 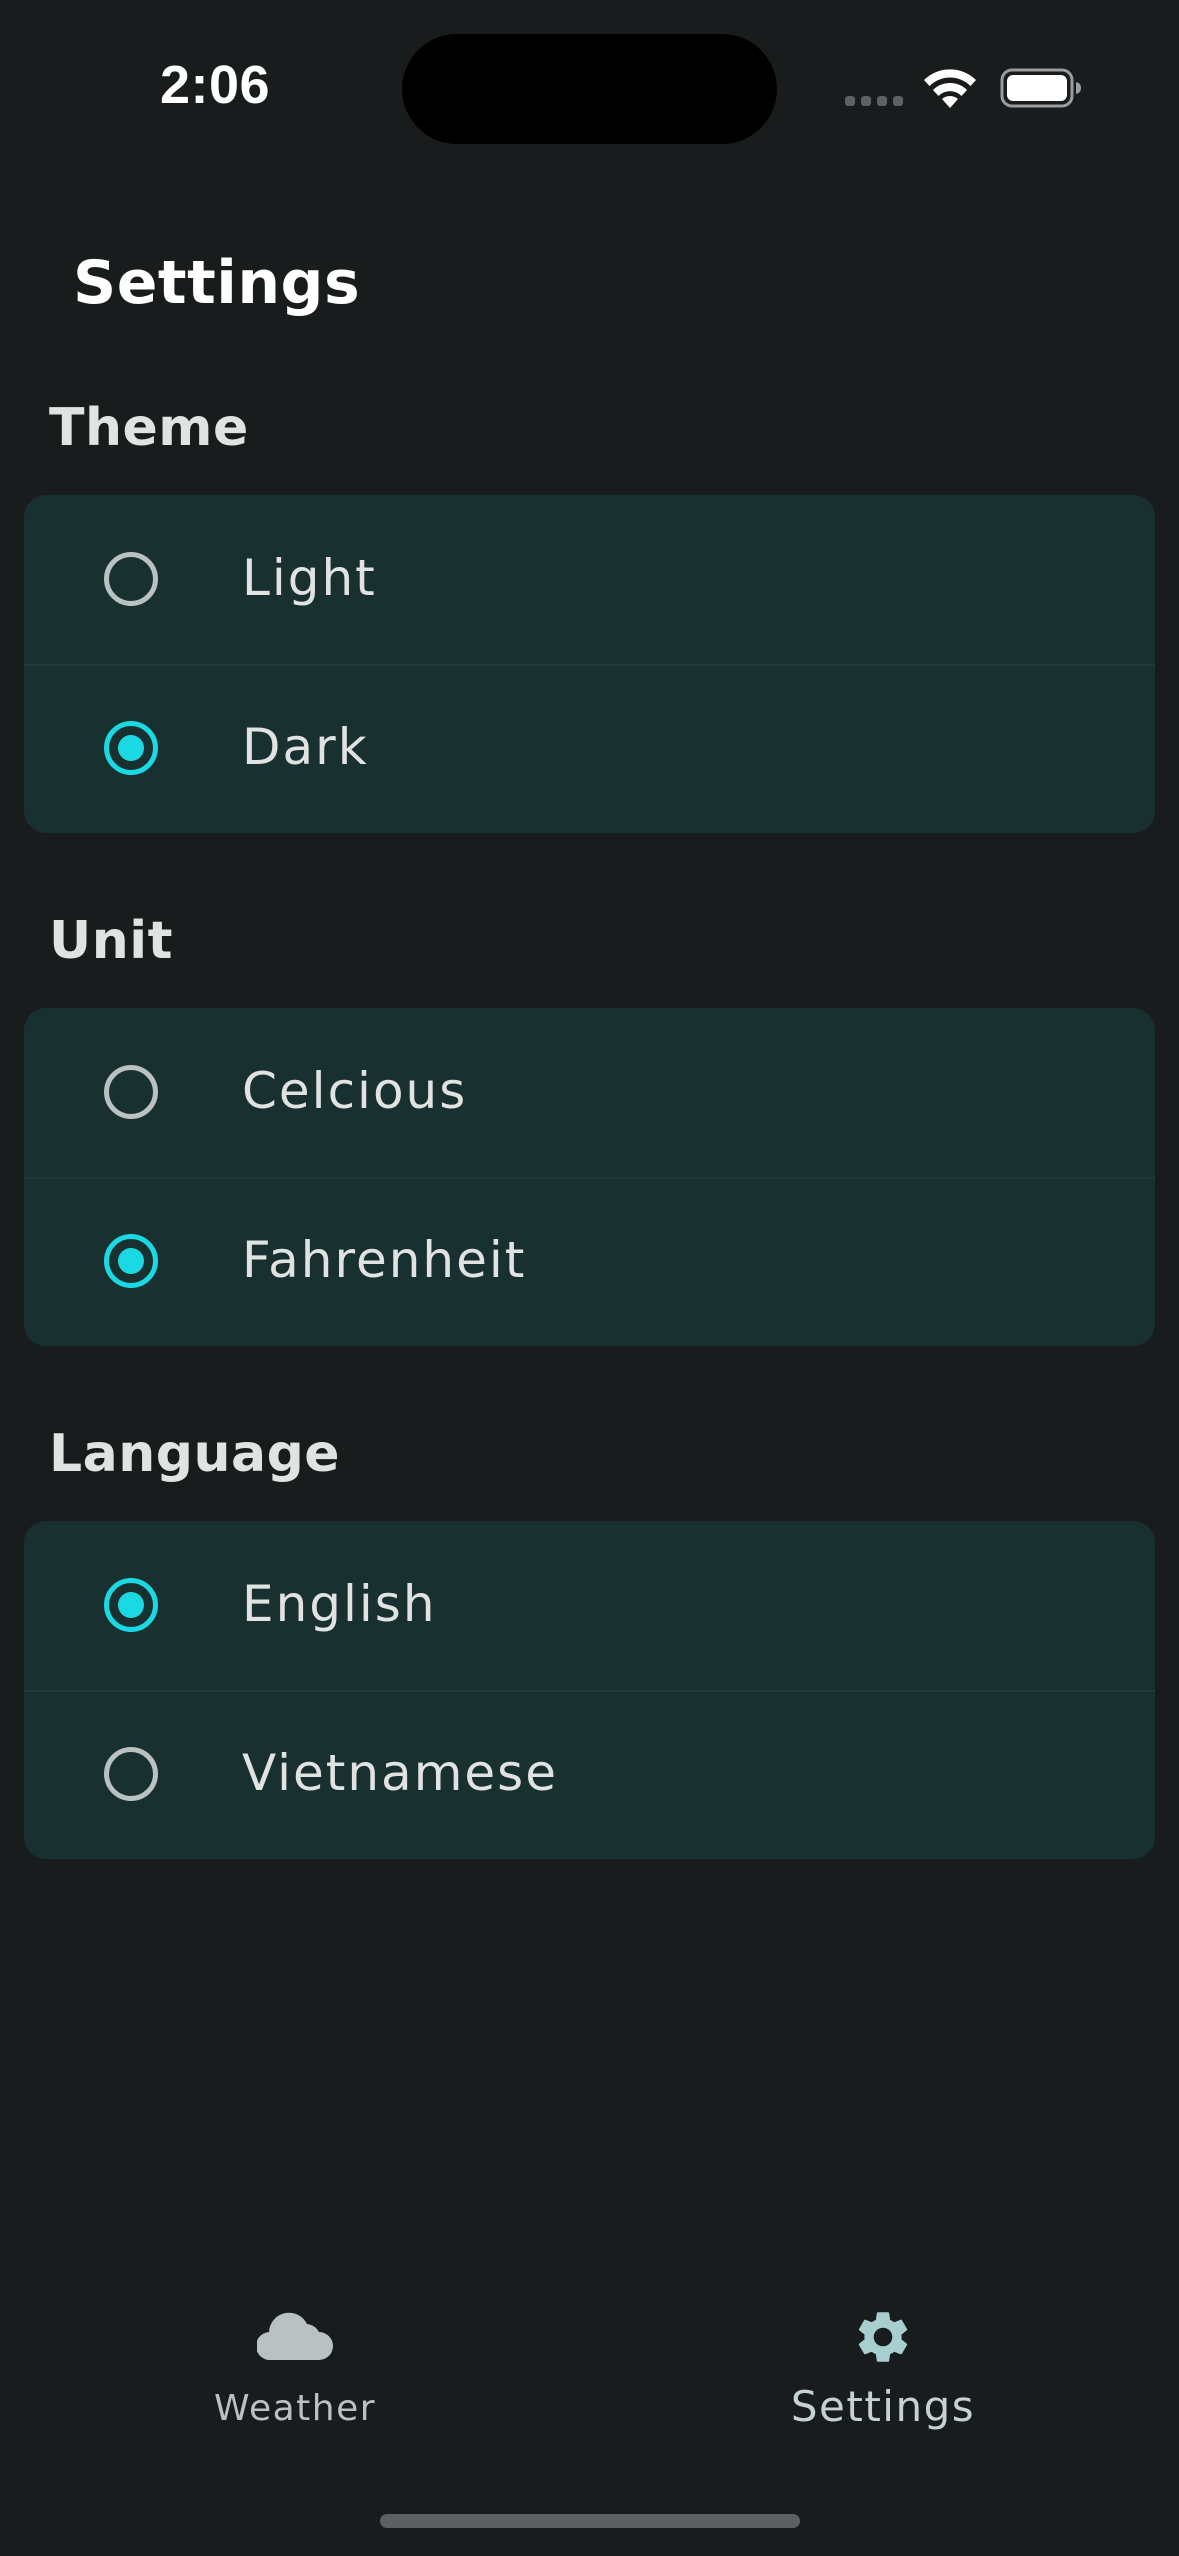 What do you see at coordinates (131, 1261) in the screenshot?
I see `radio-button-fahrenheit` at bounding box center [131, 1261].